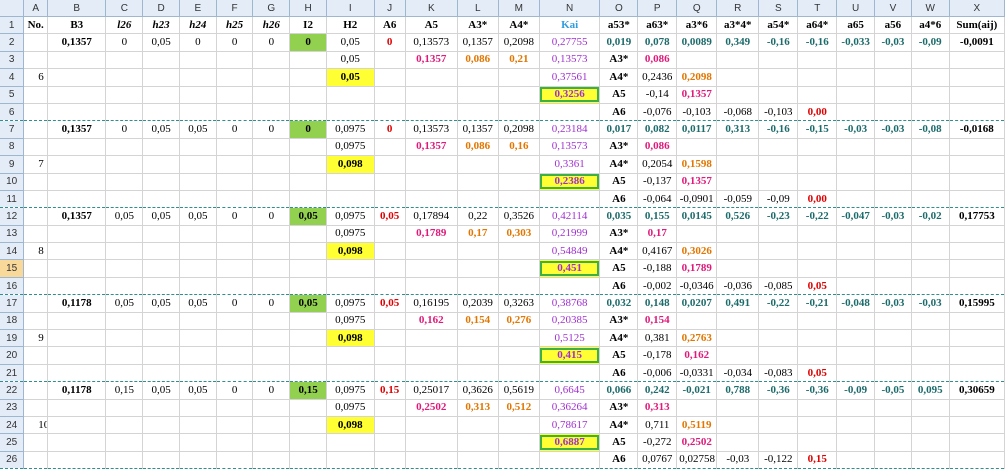 This screenshot has width=1005, height=469. I want to click on cell: 0,162, so click(431, 321).